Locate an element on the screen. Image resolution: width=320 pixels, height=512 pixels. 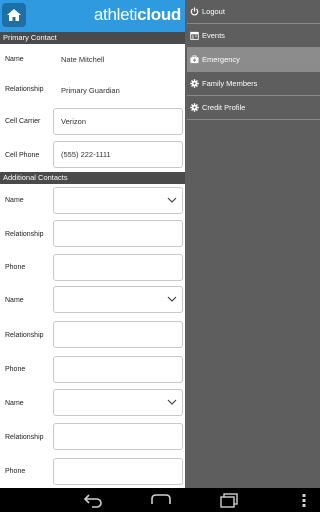
menu-item-label: Credit Profile is located at coordinates (224, 107).